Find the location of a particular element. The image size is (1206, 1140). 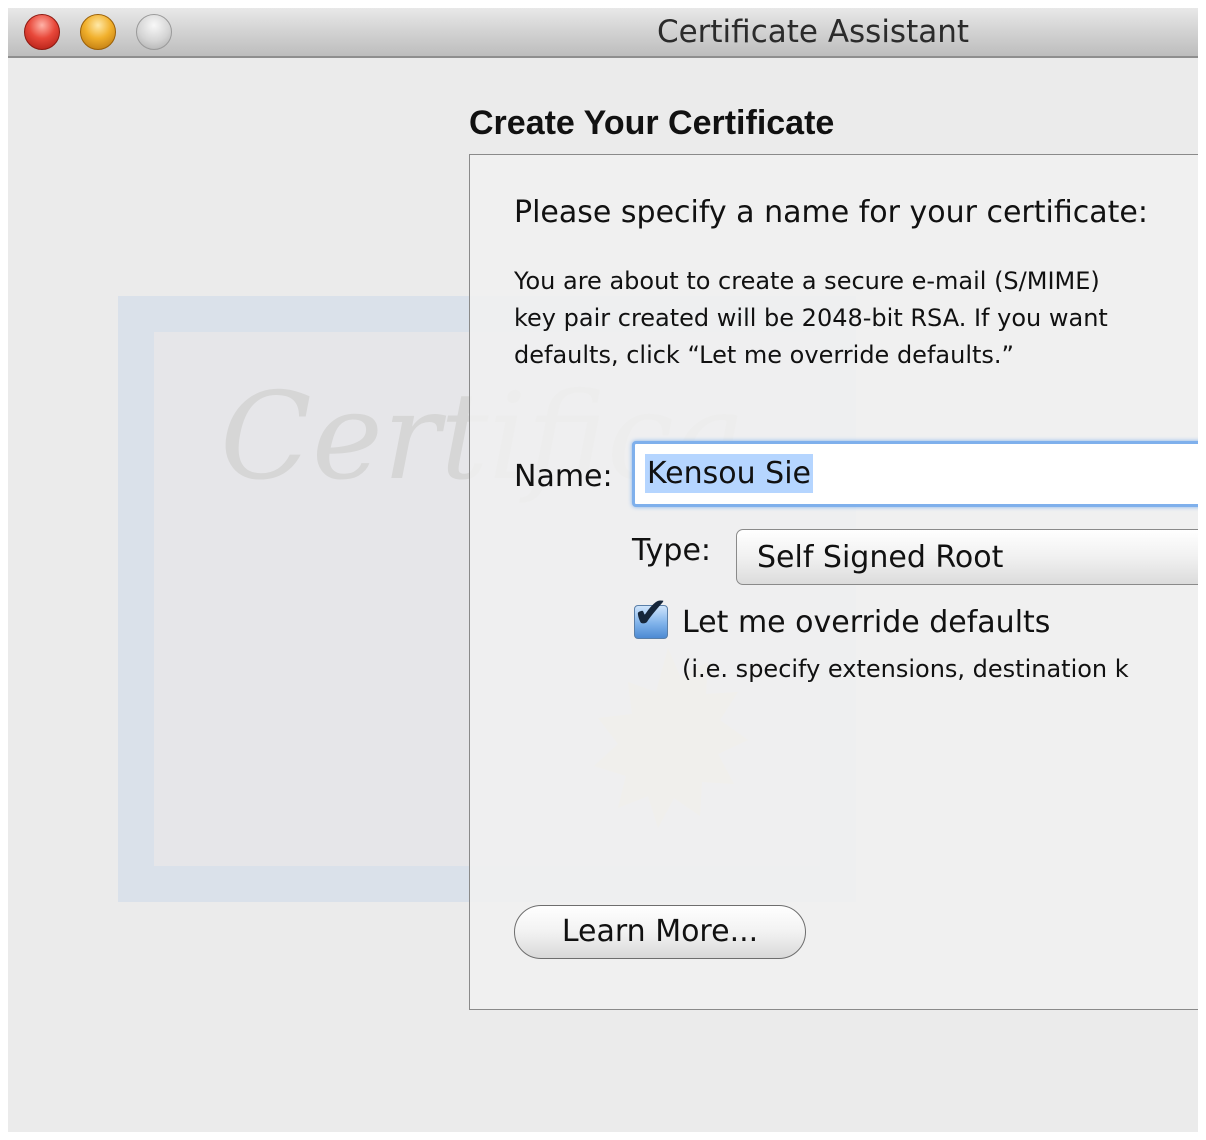

checkmark-icon: ✔ is located at coordinates (651, 612).